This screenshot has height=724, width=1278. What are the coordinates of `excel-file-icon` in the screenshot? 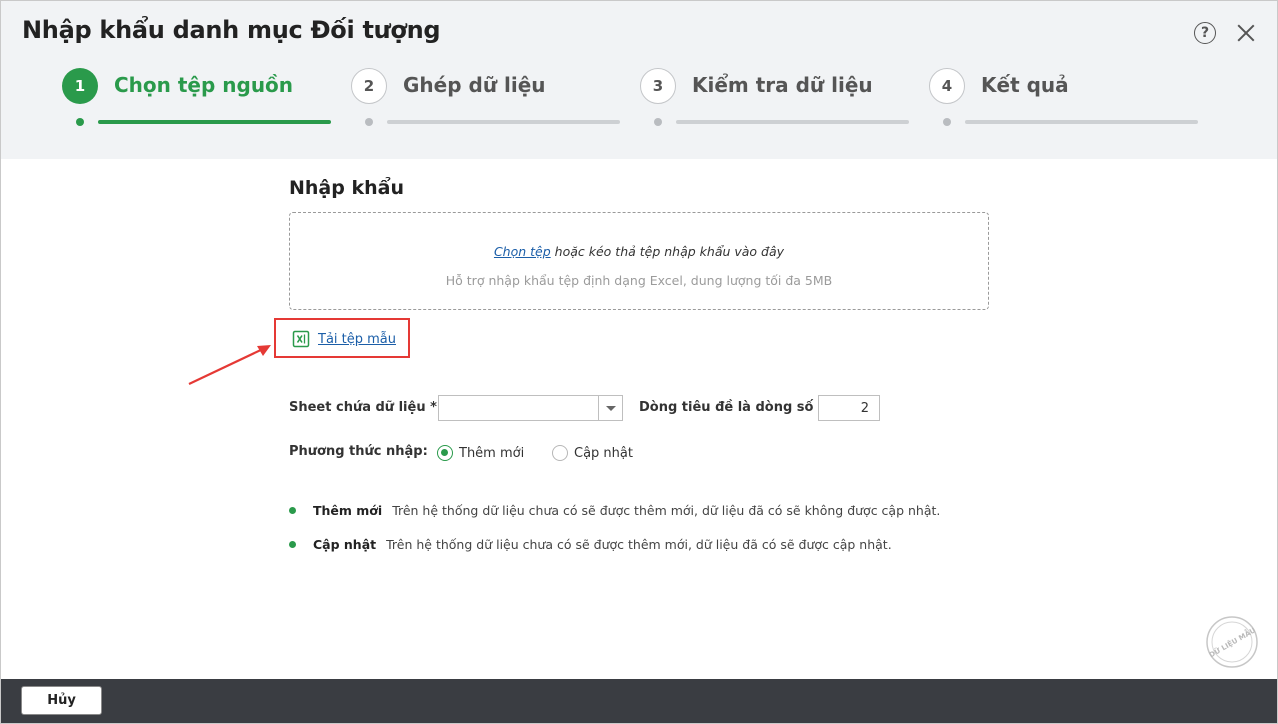 It's located at (301, 339).